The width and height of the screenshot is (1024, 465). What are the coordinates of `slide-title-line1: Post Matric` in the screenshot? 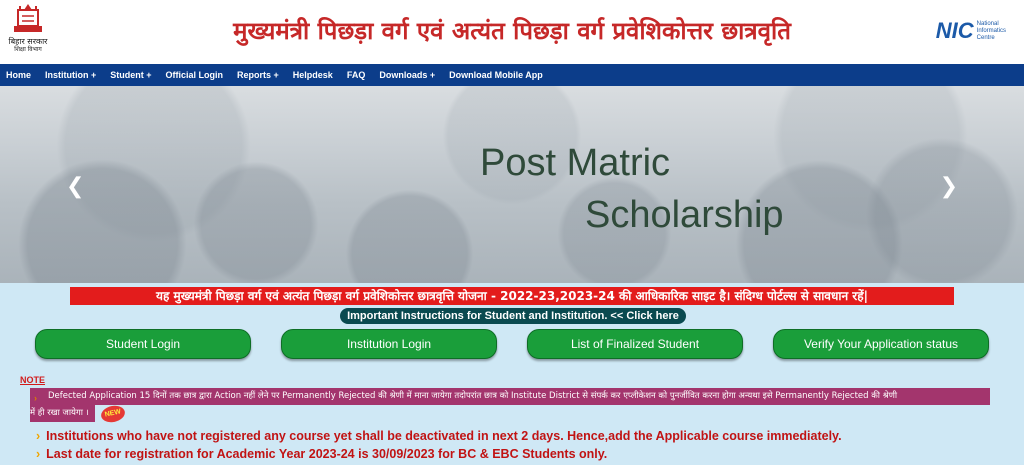 It's located at (575, 163).